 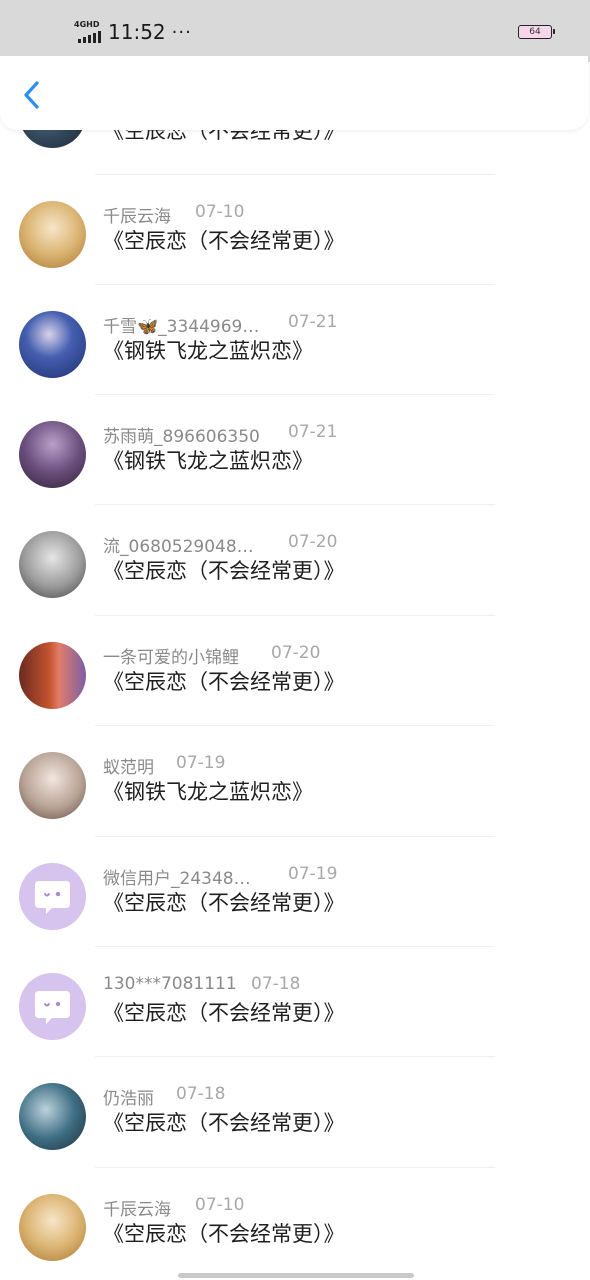 I want to click on user-name: 苏雨萌_896606350, so click(x=195, y=434).